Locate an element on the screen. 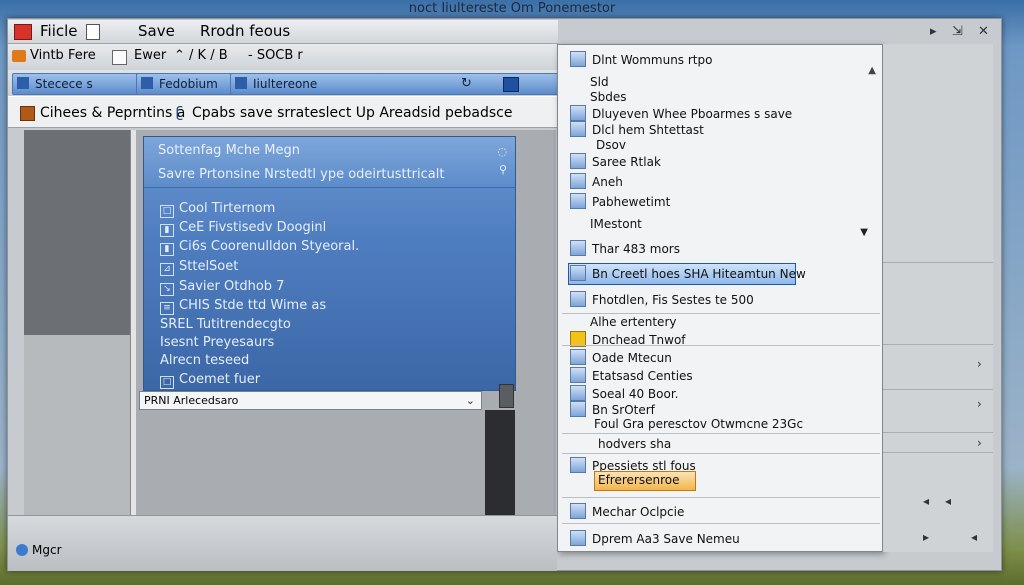 Image resolution: width=1024 pixels, height=585 pixels. item-label: Isesnt Preyesaurs is located at coordinates (217, 342).